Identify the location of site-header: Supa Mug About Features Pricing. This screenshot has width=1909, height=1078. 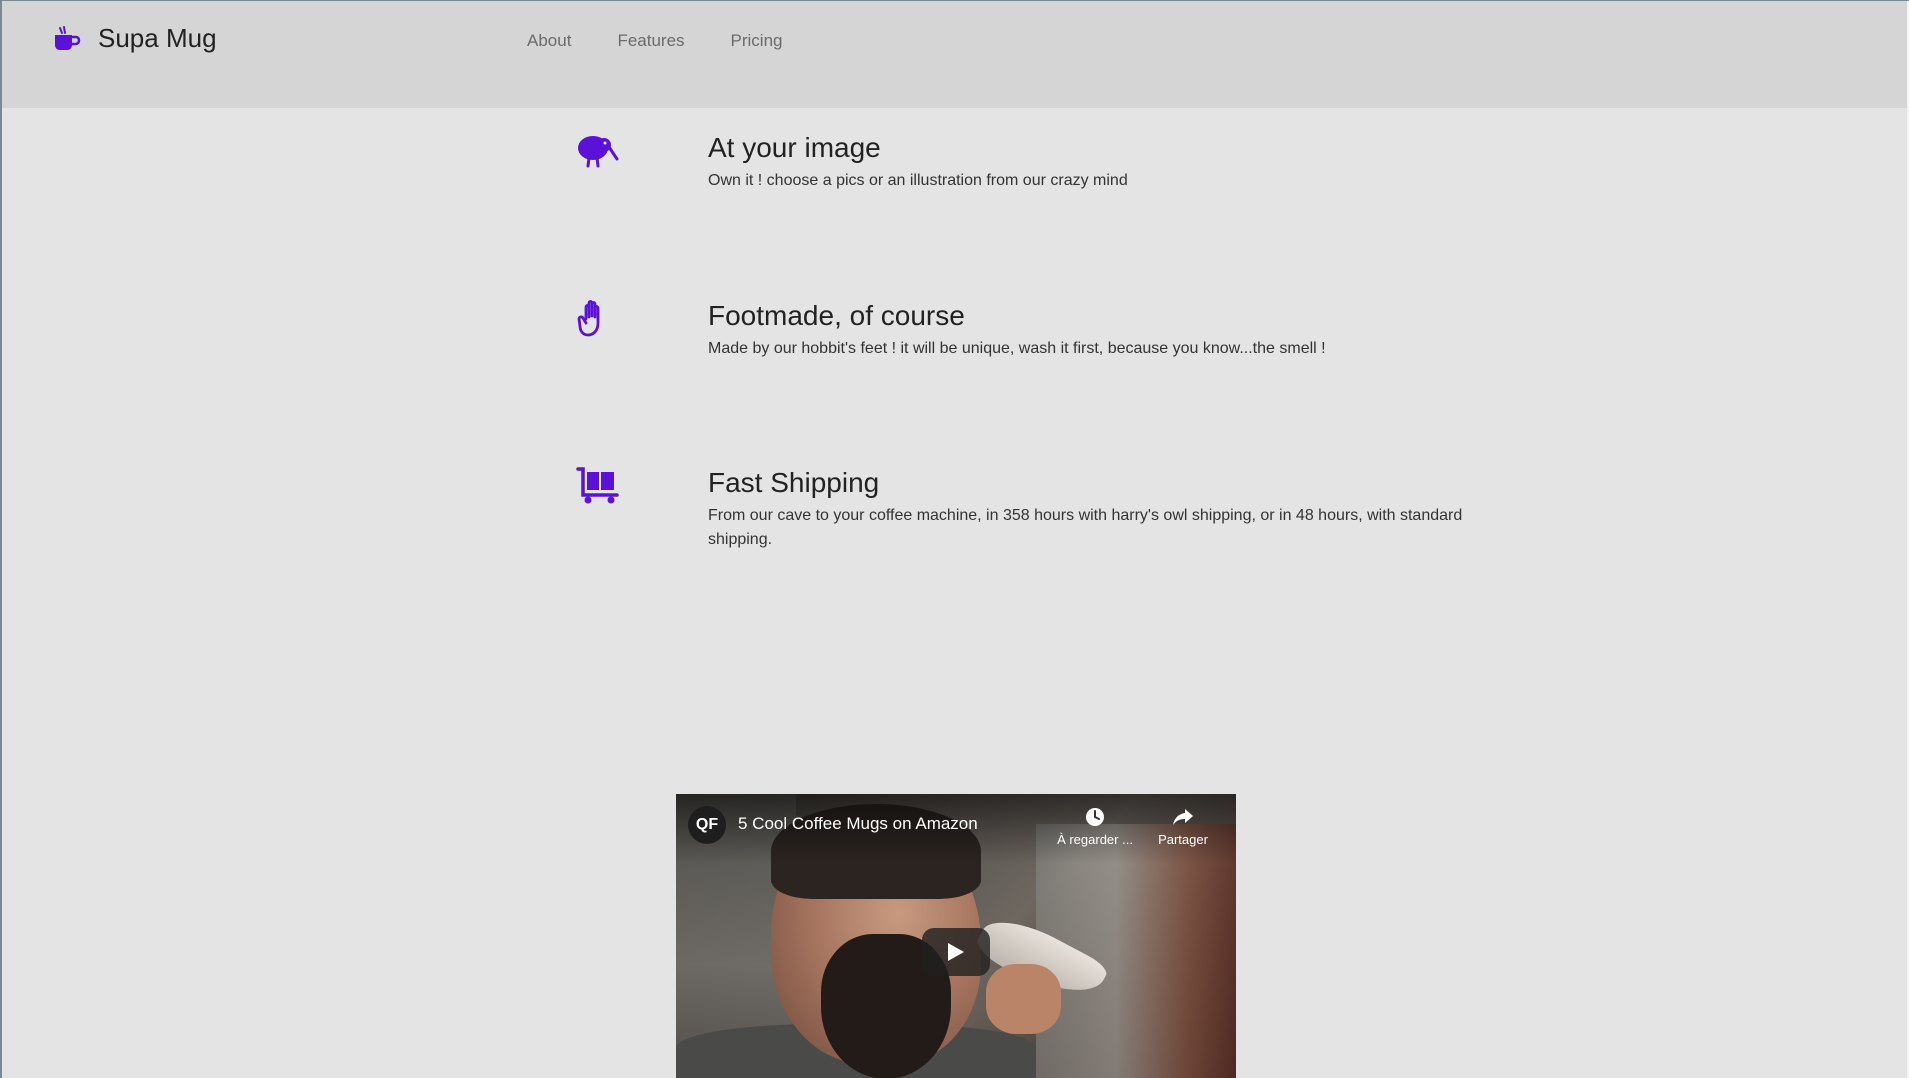
(954, 54).